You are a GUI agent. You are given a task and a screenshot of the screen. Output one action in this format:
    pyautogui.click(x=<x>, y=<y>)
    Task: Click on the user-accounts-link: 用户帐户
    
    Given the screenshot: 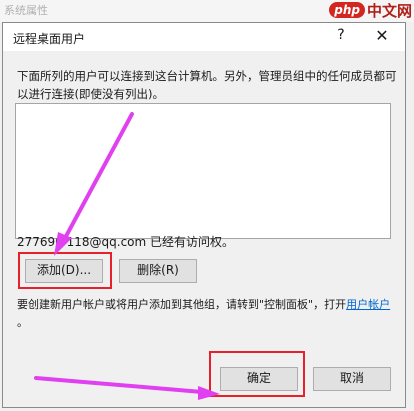 What is the action you would take?
    pyautogui.click(x=368, y=304)
    